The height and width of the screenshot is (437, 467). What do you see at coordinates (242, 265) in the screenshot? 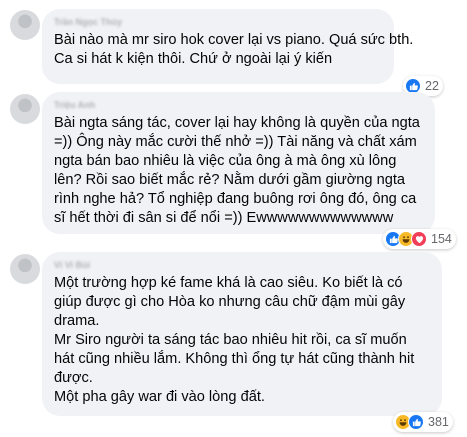
I see `comment-author: Vi Vi Bùi` at bounding box center [242, 265].